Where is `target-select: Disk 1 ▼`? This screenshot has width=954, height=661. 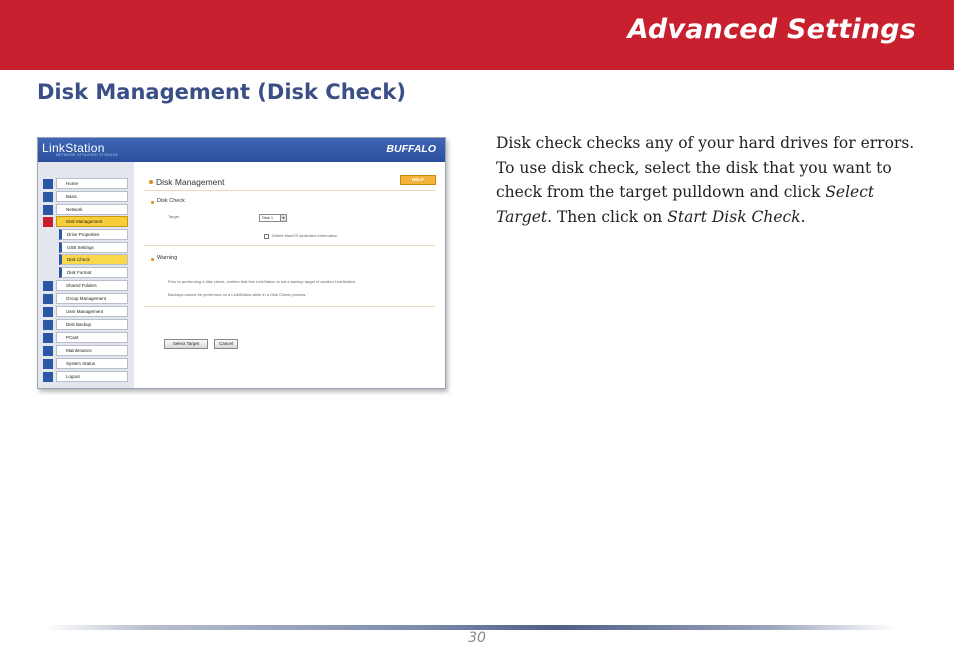
target-select: Disk 1 ▼ is located at coordinates (273, 218).